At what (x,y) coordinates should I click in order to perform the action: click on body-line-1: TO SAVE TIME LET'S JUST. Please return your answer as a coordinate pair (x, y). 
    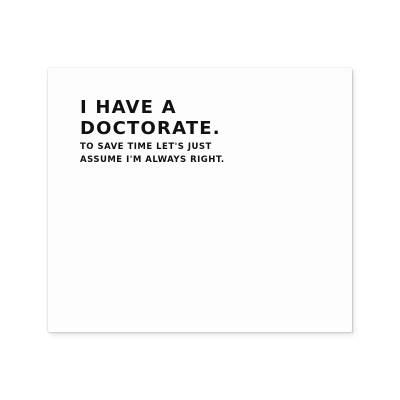
    Looking at the image, I should click on (146, 147).